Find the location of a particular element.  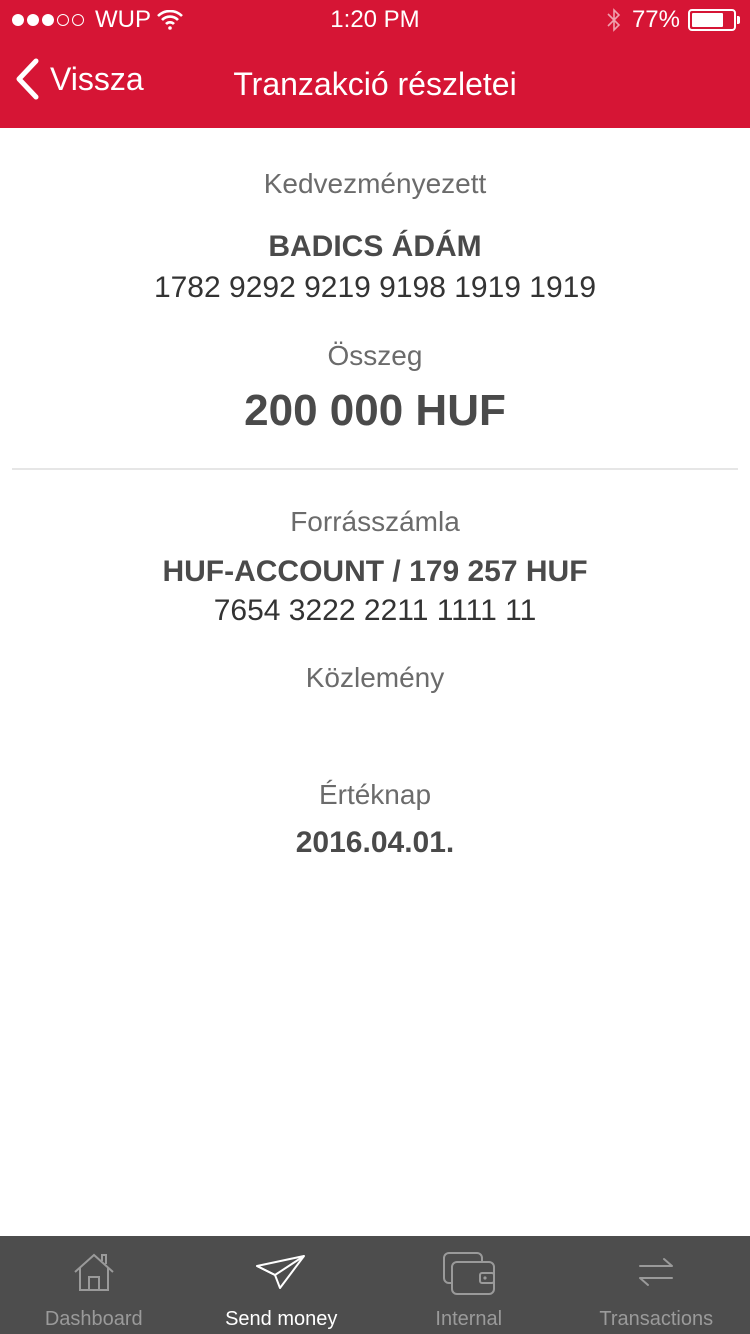

section-divider is located at coordinates (375, 469).